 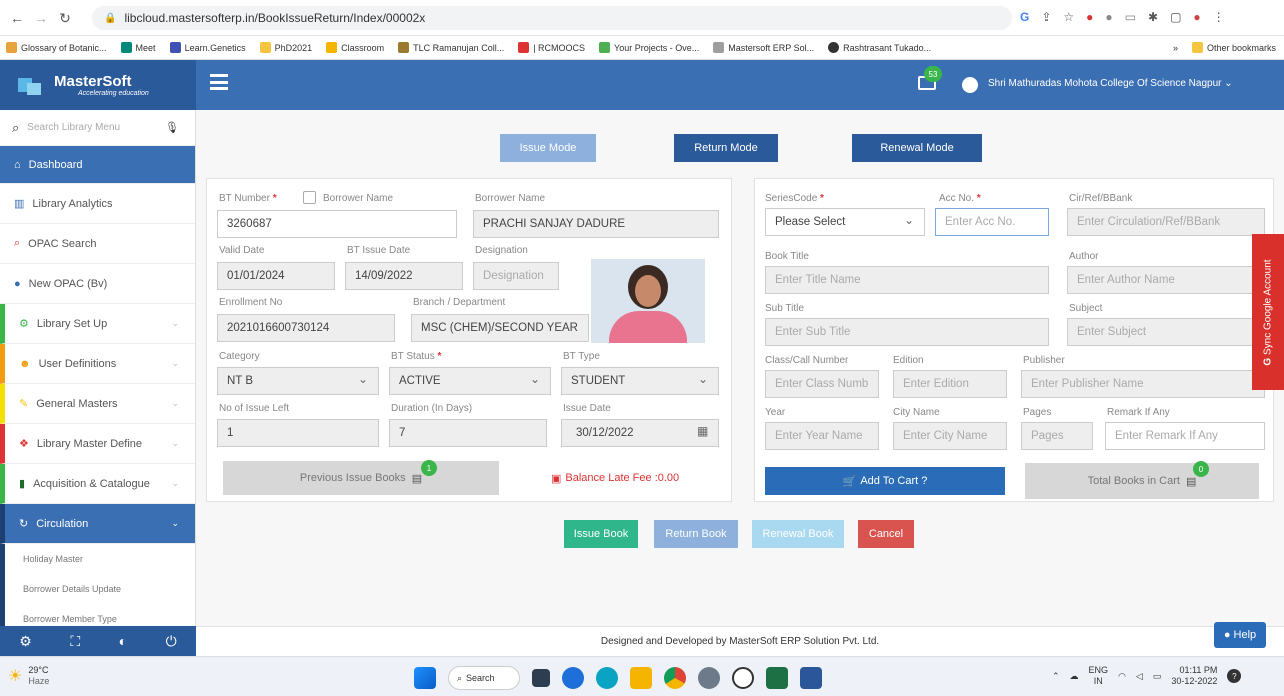 What do you see at coordinates (726, 148) in the screenshot?
I see `return-mode-button: Return Mode` at bounding box center [726, 148].